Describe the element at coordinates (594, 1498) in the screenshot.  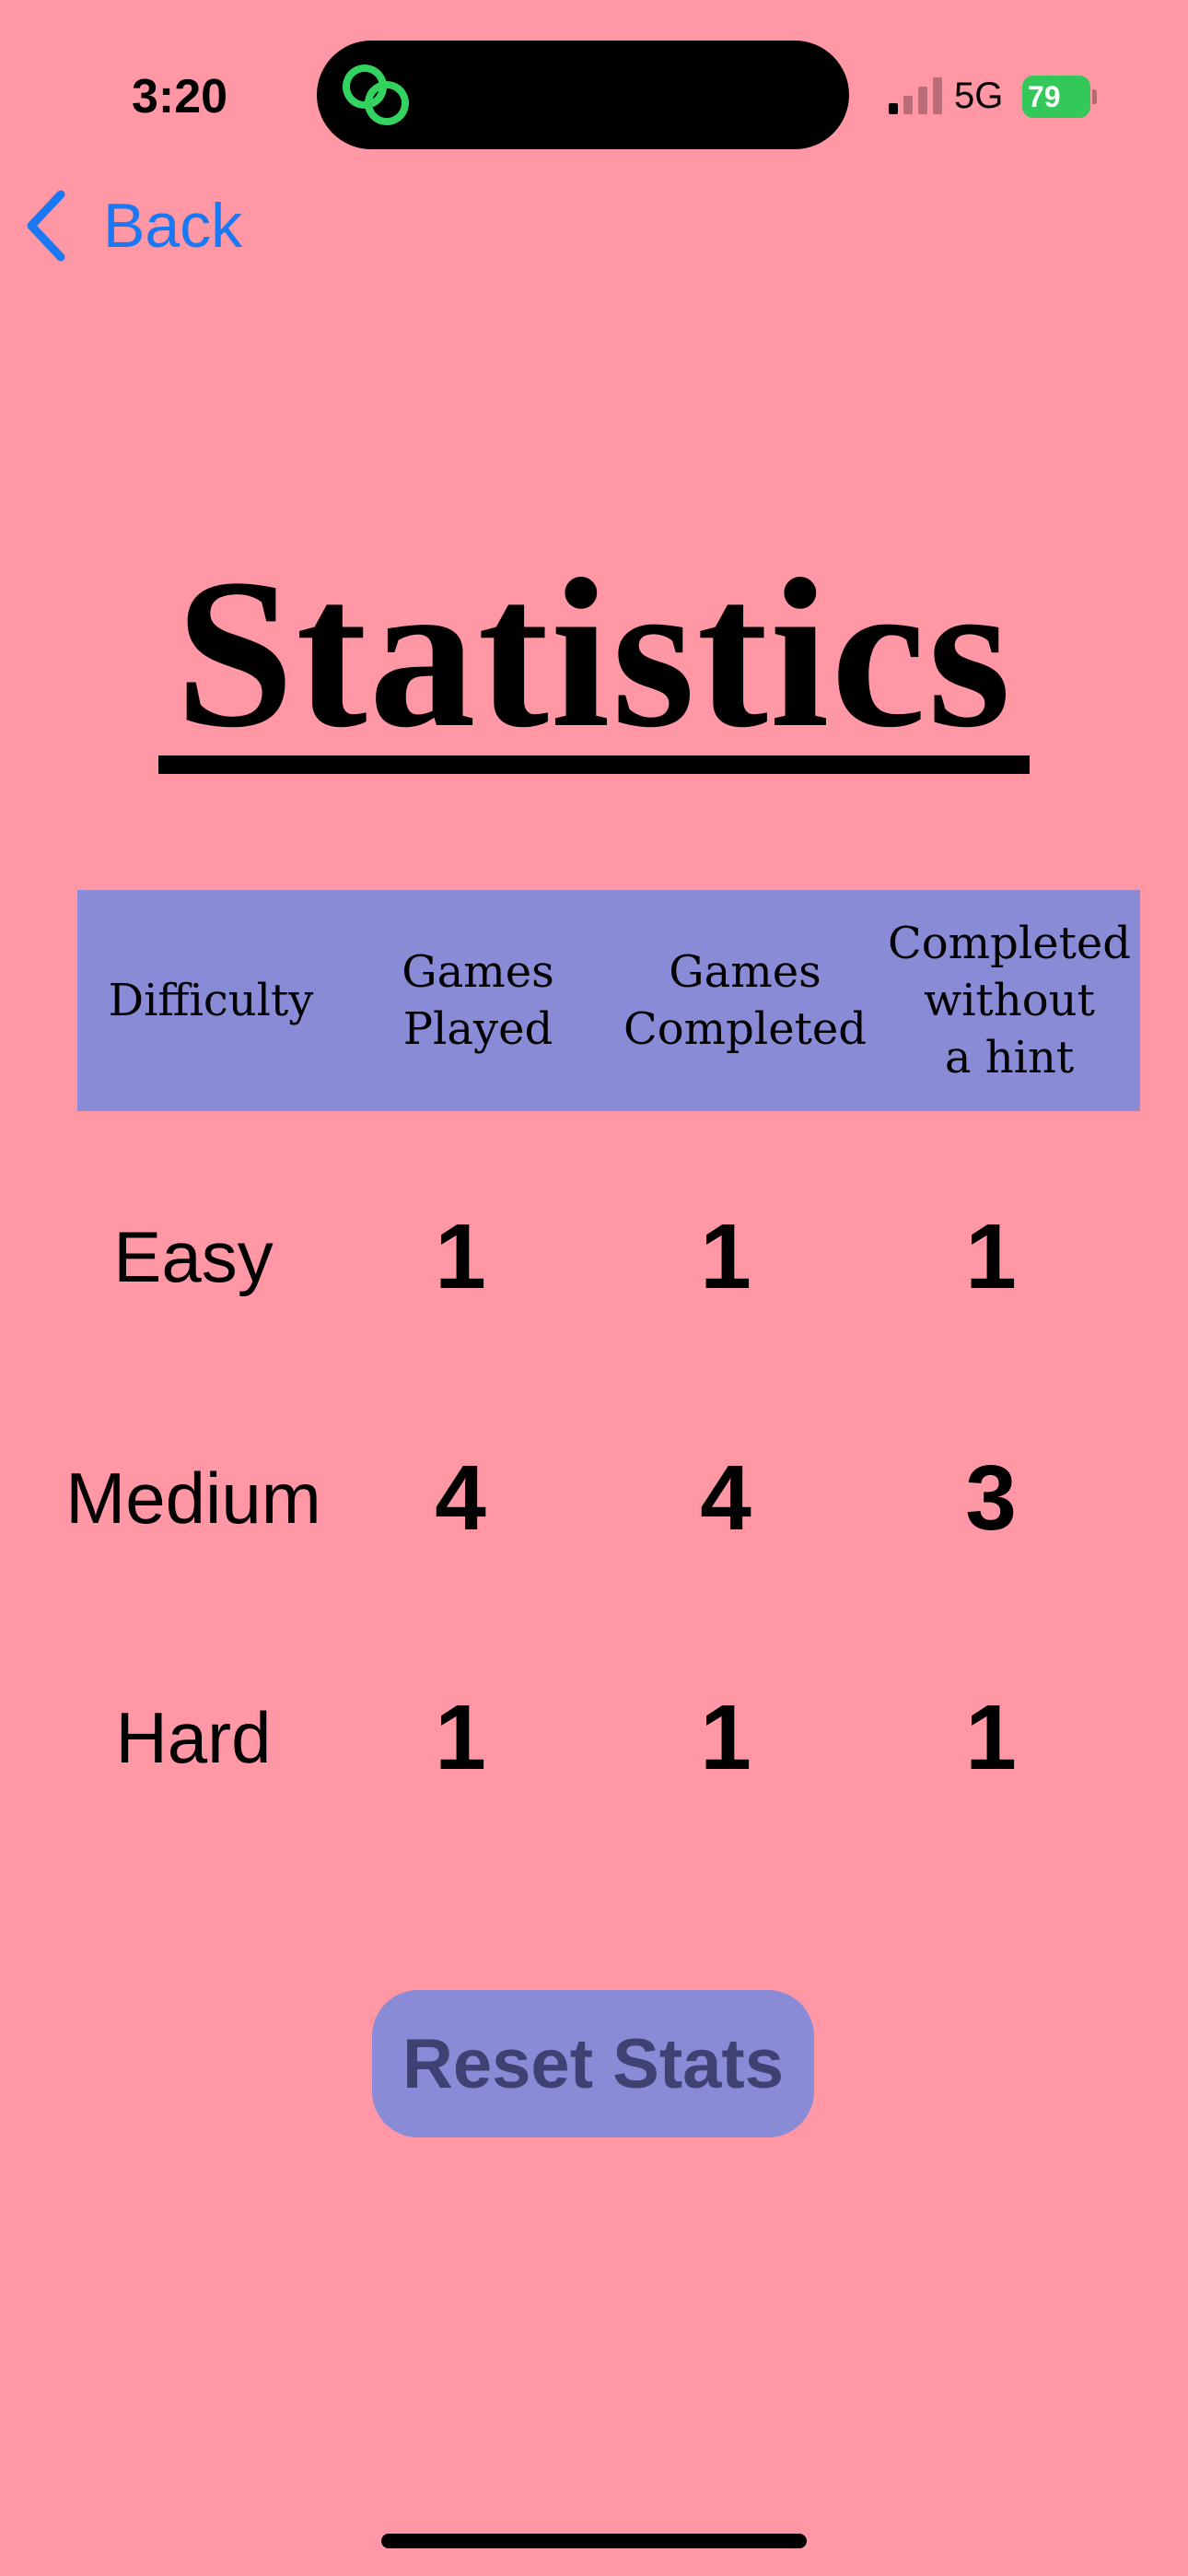
I see `table-row: Medium 4 4 3` at that location.